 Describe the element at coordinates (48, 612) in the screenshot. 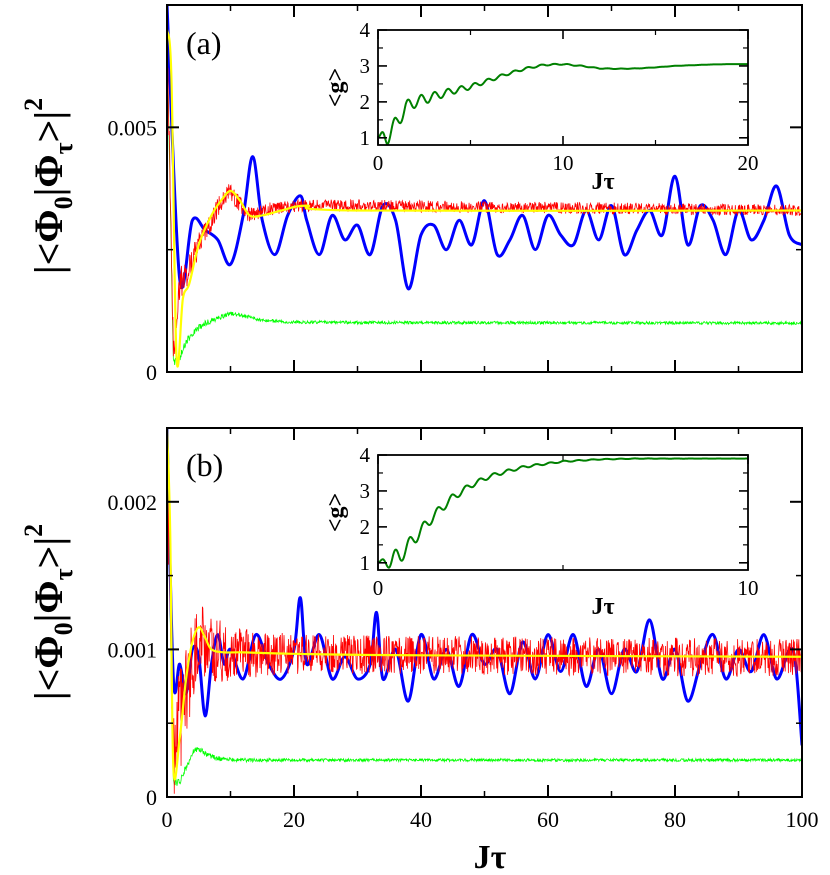

I see `panel-b-ylabel: |<Φ0|Φτ>|2` at that location.